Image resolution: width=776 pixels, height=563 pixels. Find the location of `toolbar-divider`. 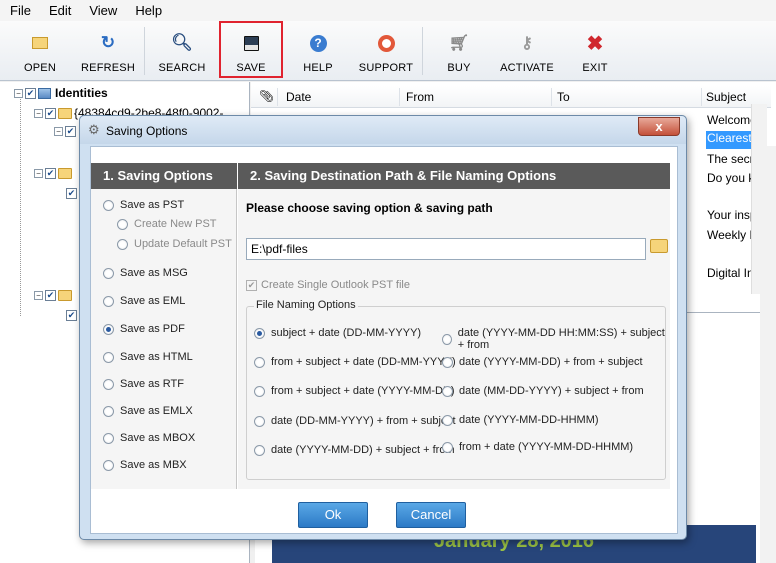

toolbar-divider is located at coordinates (422, 51).